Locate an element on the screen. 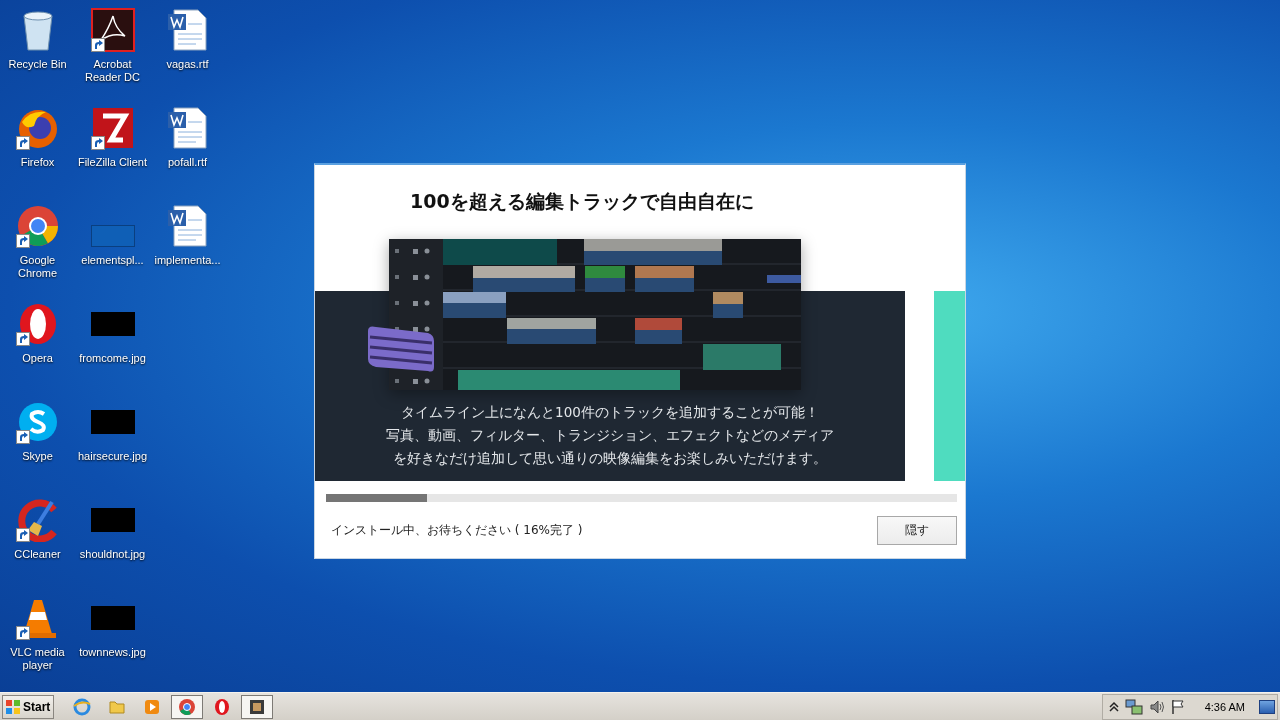 The width and height of the screenshot is (1280, 720). start-button: Start is located at coordinates (28, 706).